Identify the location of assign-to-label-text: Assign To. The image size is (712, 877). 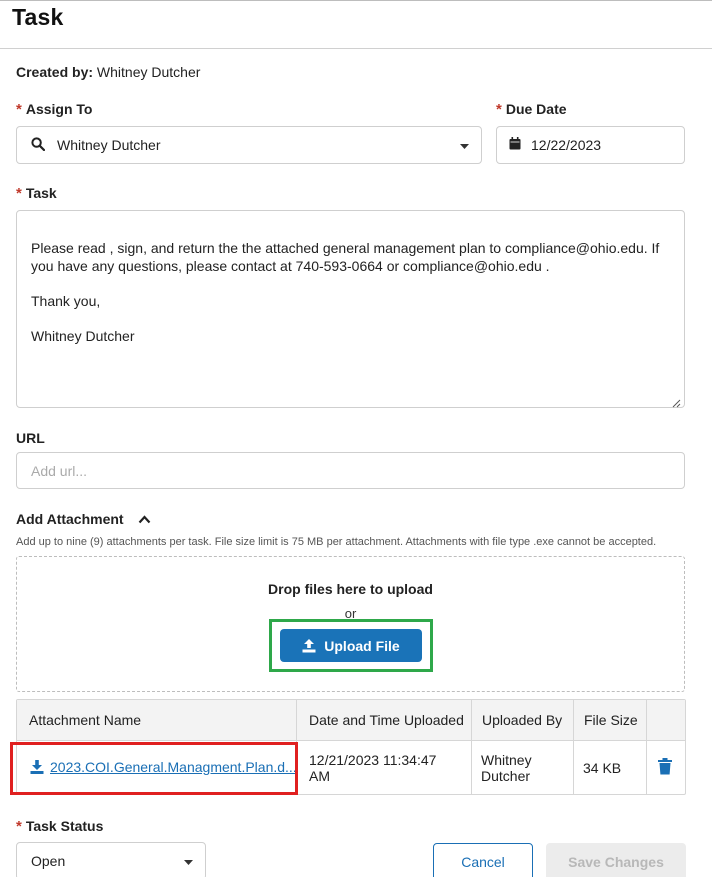
(59, 109).